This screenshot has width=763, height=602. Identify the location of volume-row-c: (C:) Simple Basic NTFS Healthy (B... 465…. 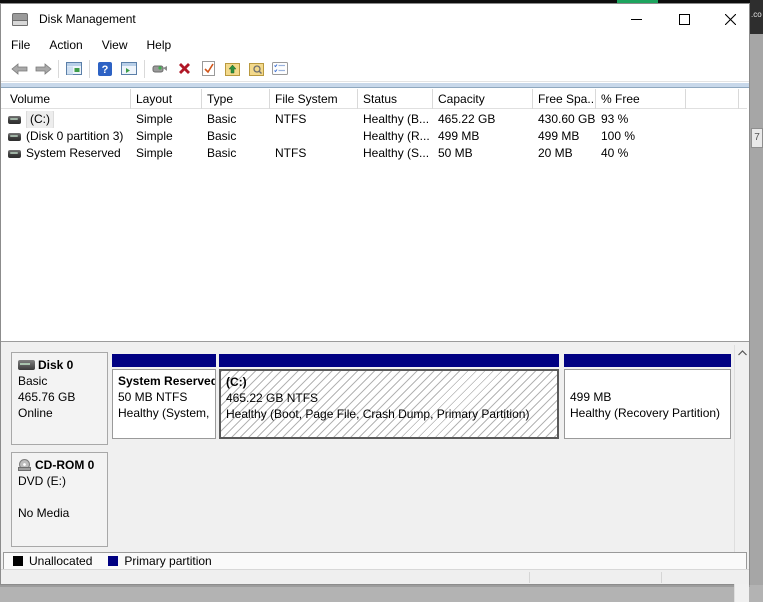
(374, 119).